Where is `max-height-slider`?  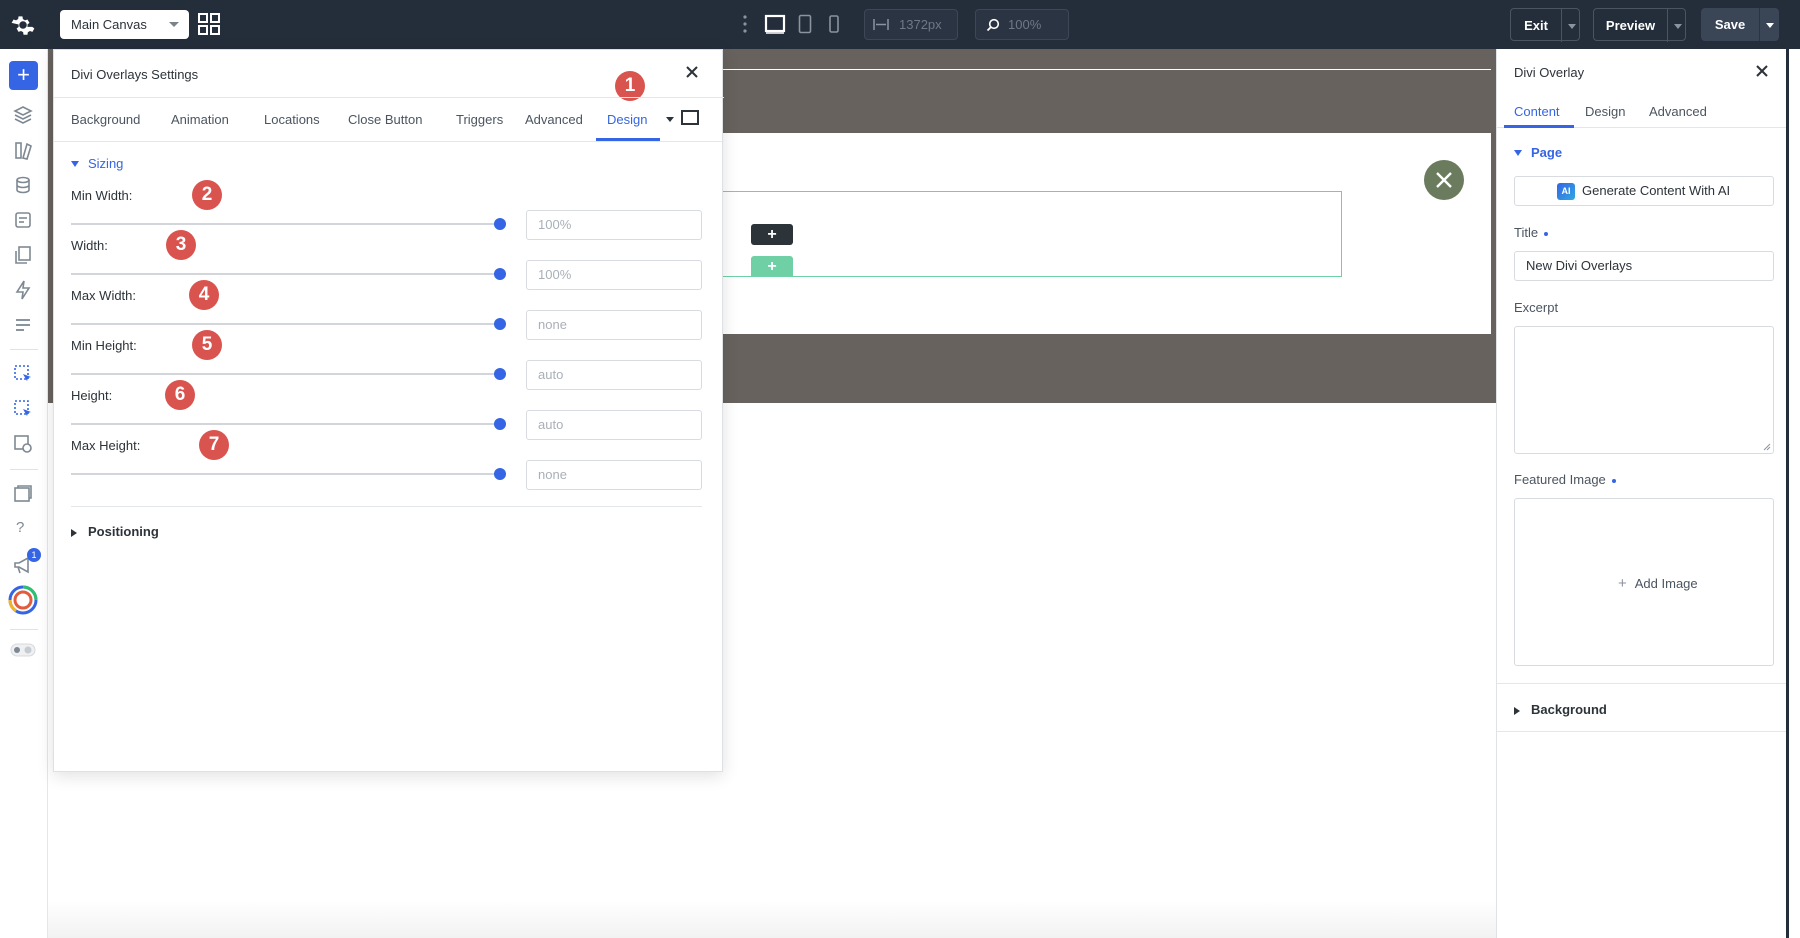
max-height-slider is located at coordinates (286, 474).